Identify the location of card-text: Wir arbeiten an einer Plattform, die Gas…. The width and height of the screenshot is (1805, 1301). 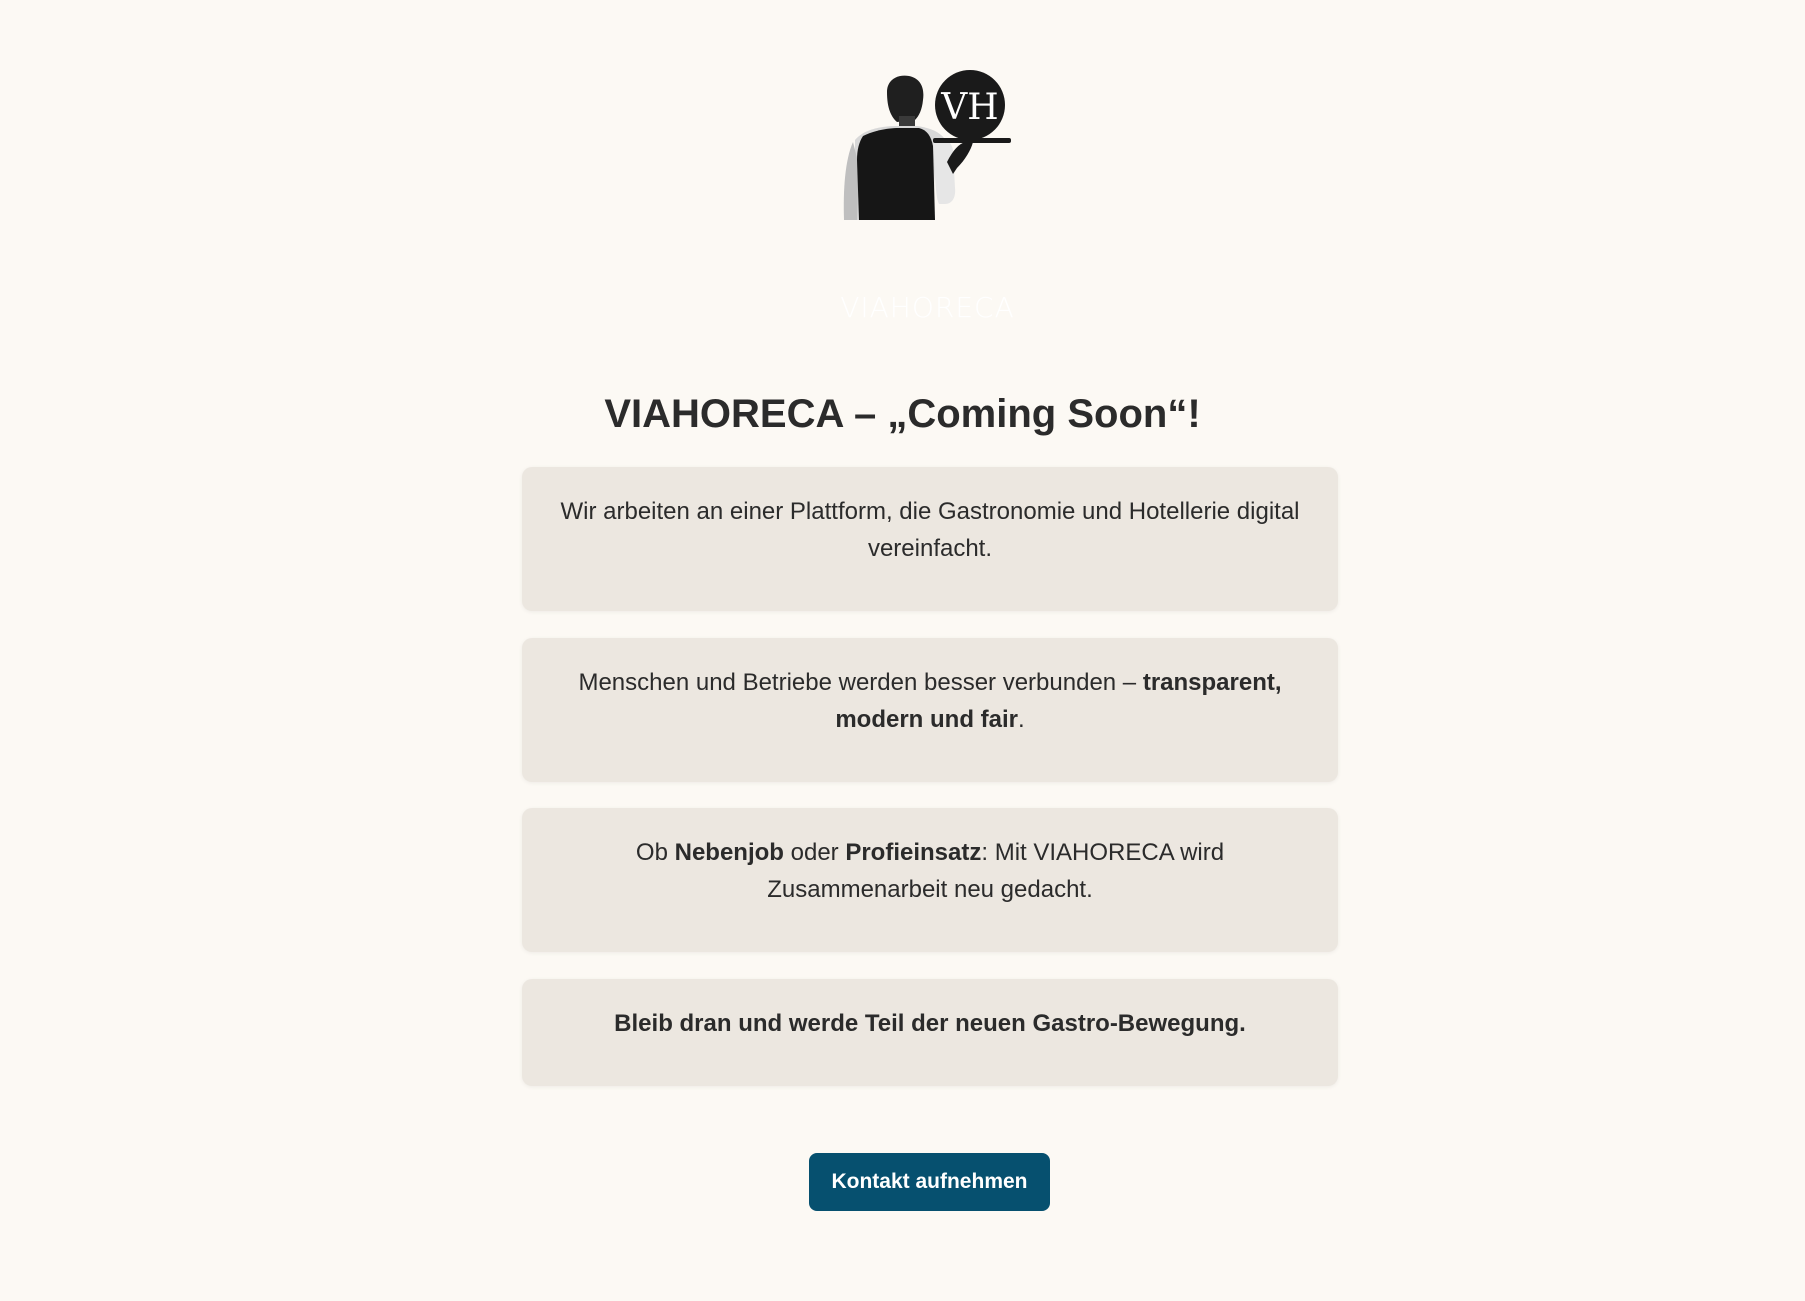
(930, 530).